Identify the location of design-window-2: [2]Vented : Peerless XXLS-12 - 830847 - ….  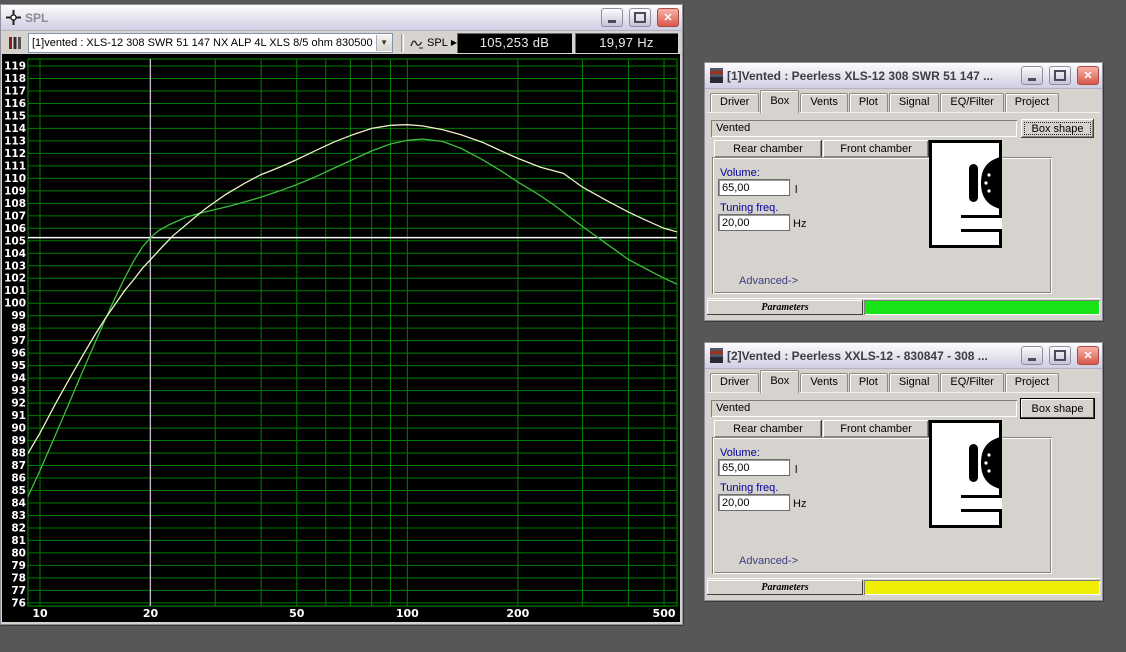
(903, 471).